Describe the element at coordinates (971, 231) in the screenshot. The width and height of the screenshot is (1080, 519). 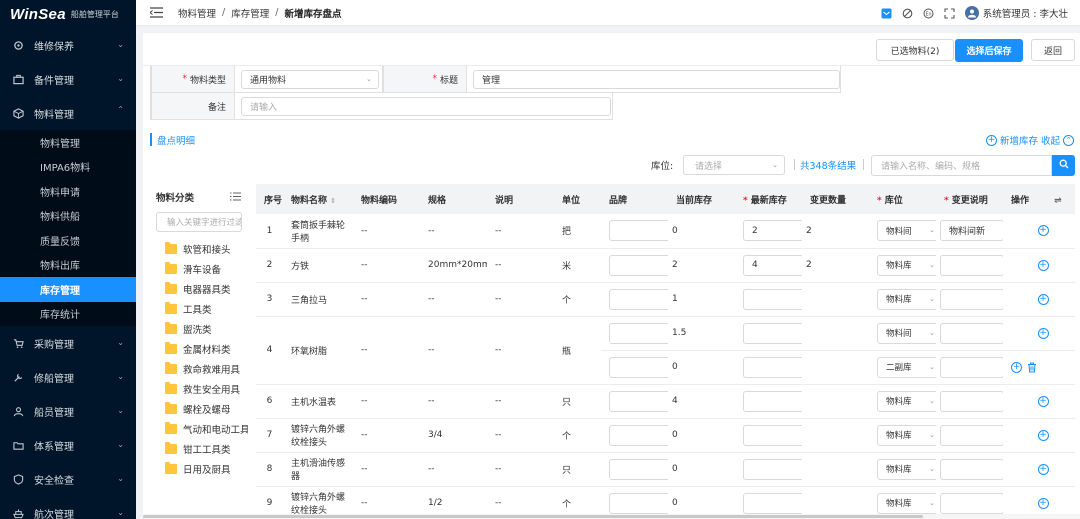
I see `change-note-input: 物料间新` at that location.